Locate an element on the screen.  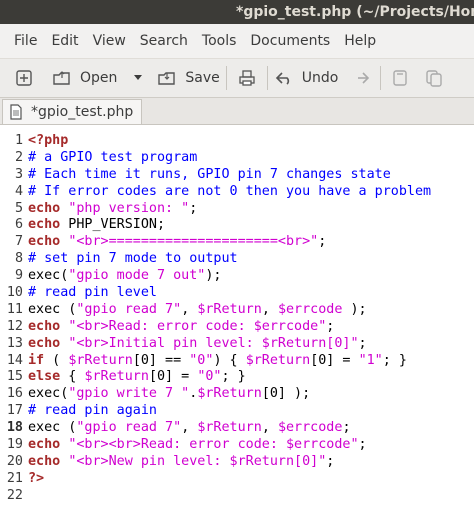
copy-icon is located at coordinates (434, 78).